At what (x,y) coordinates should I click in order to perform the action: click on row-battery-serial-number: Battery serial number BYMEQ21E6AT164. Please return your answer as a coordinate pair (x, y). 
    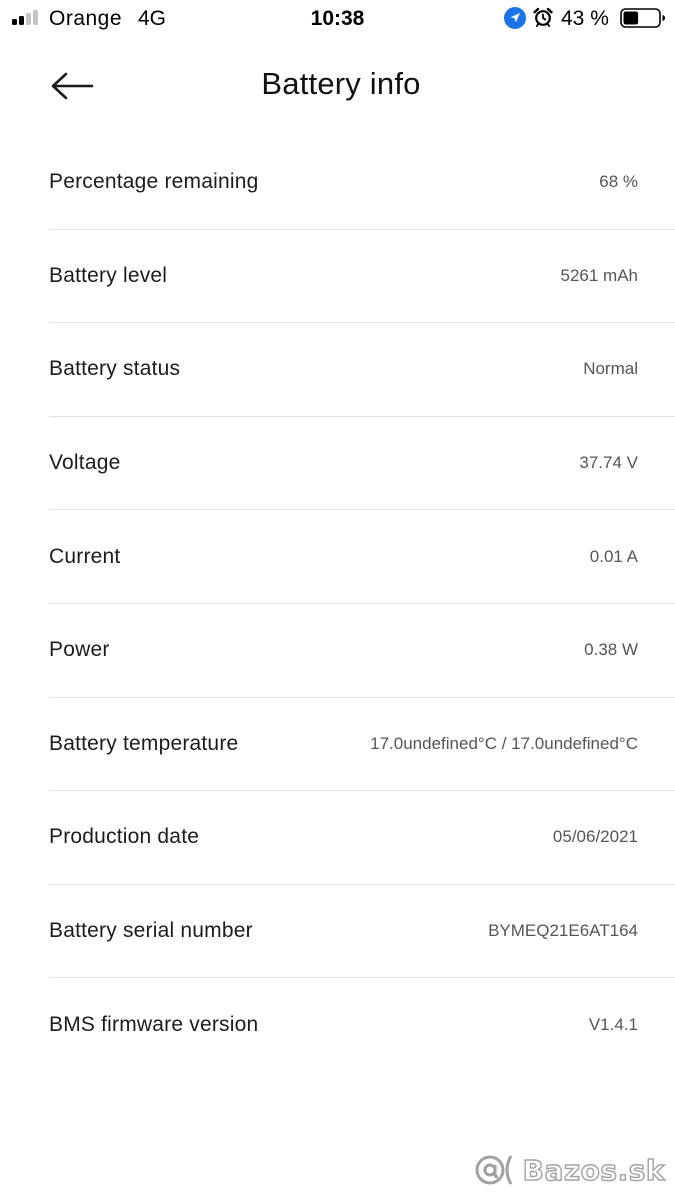
    Looking at the image, I should click on (362, 932).